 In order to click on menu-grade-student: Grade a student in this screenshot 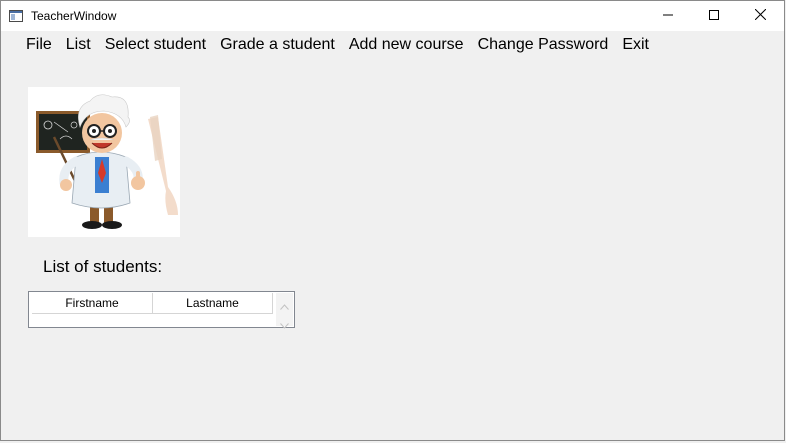, I will do `click(277, 45)`.